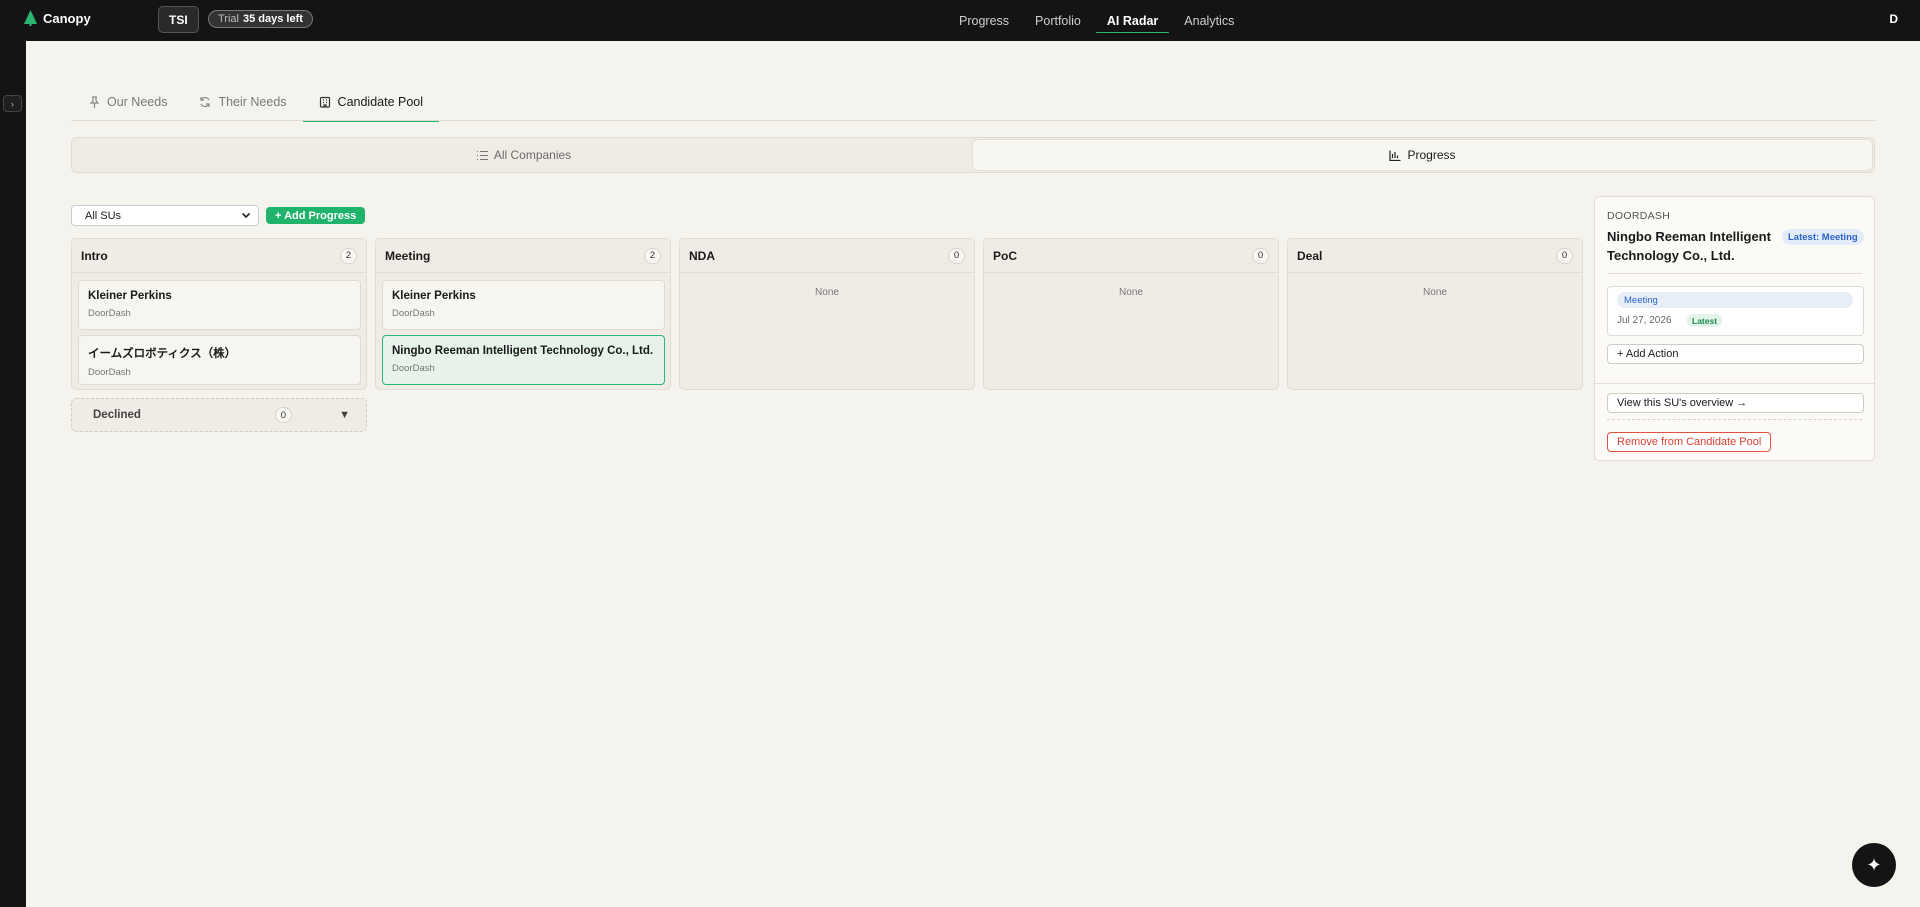  What do you see at coordinates (1735, 354) in the screenshot?
I see `add-action-button: + Add Action` at bounding box center [1735, 354].